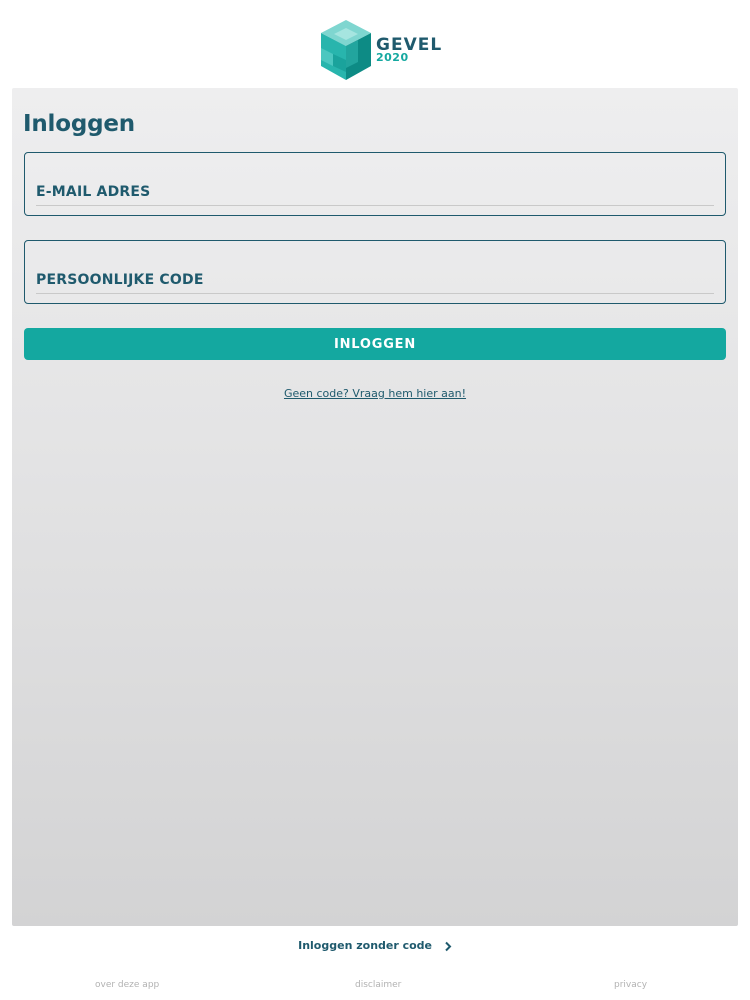 Image resolution: width=750 pixels, height=1000 pixels. I want to click on email-field-box, so click(375, 184).